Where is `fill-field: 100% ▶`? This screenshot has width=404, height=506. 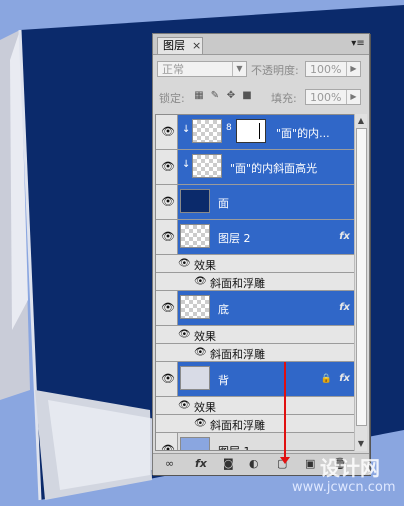 fill-field: 100% ▶ is located at coordinates (333, 97).